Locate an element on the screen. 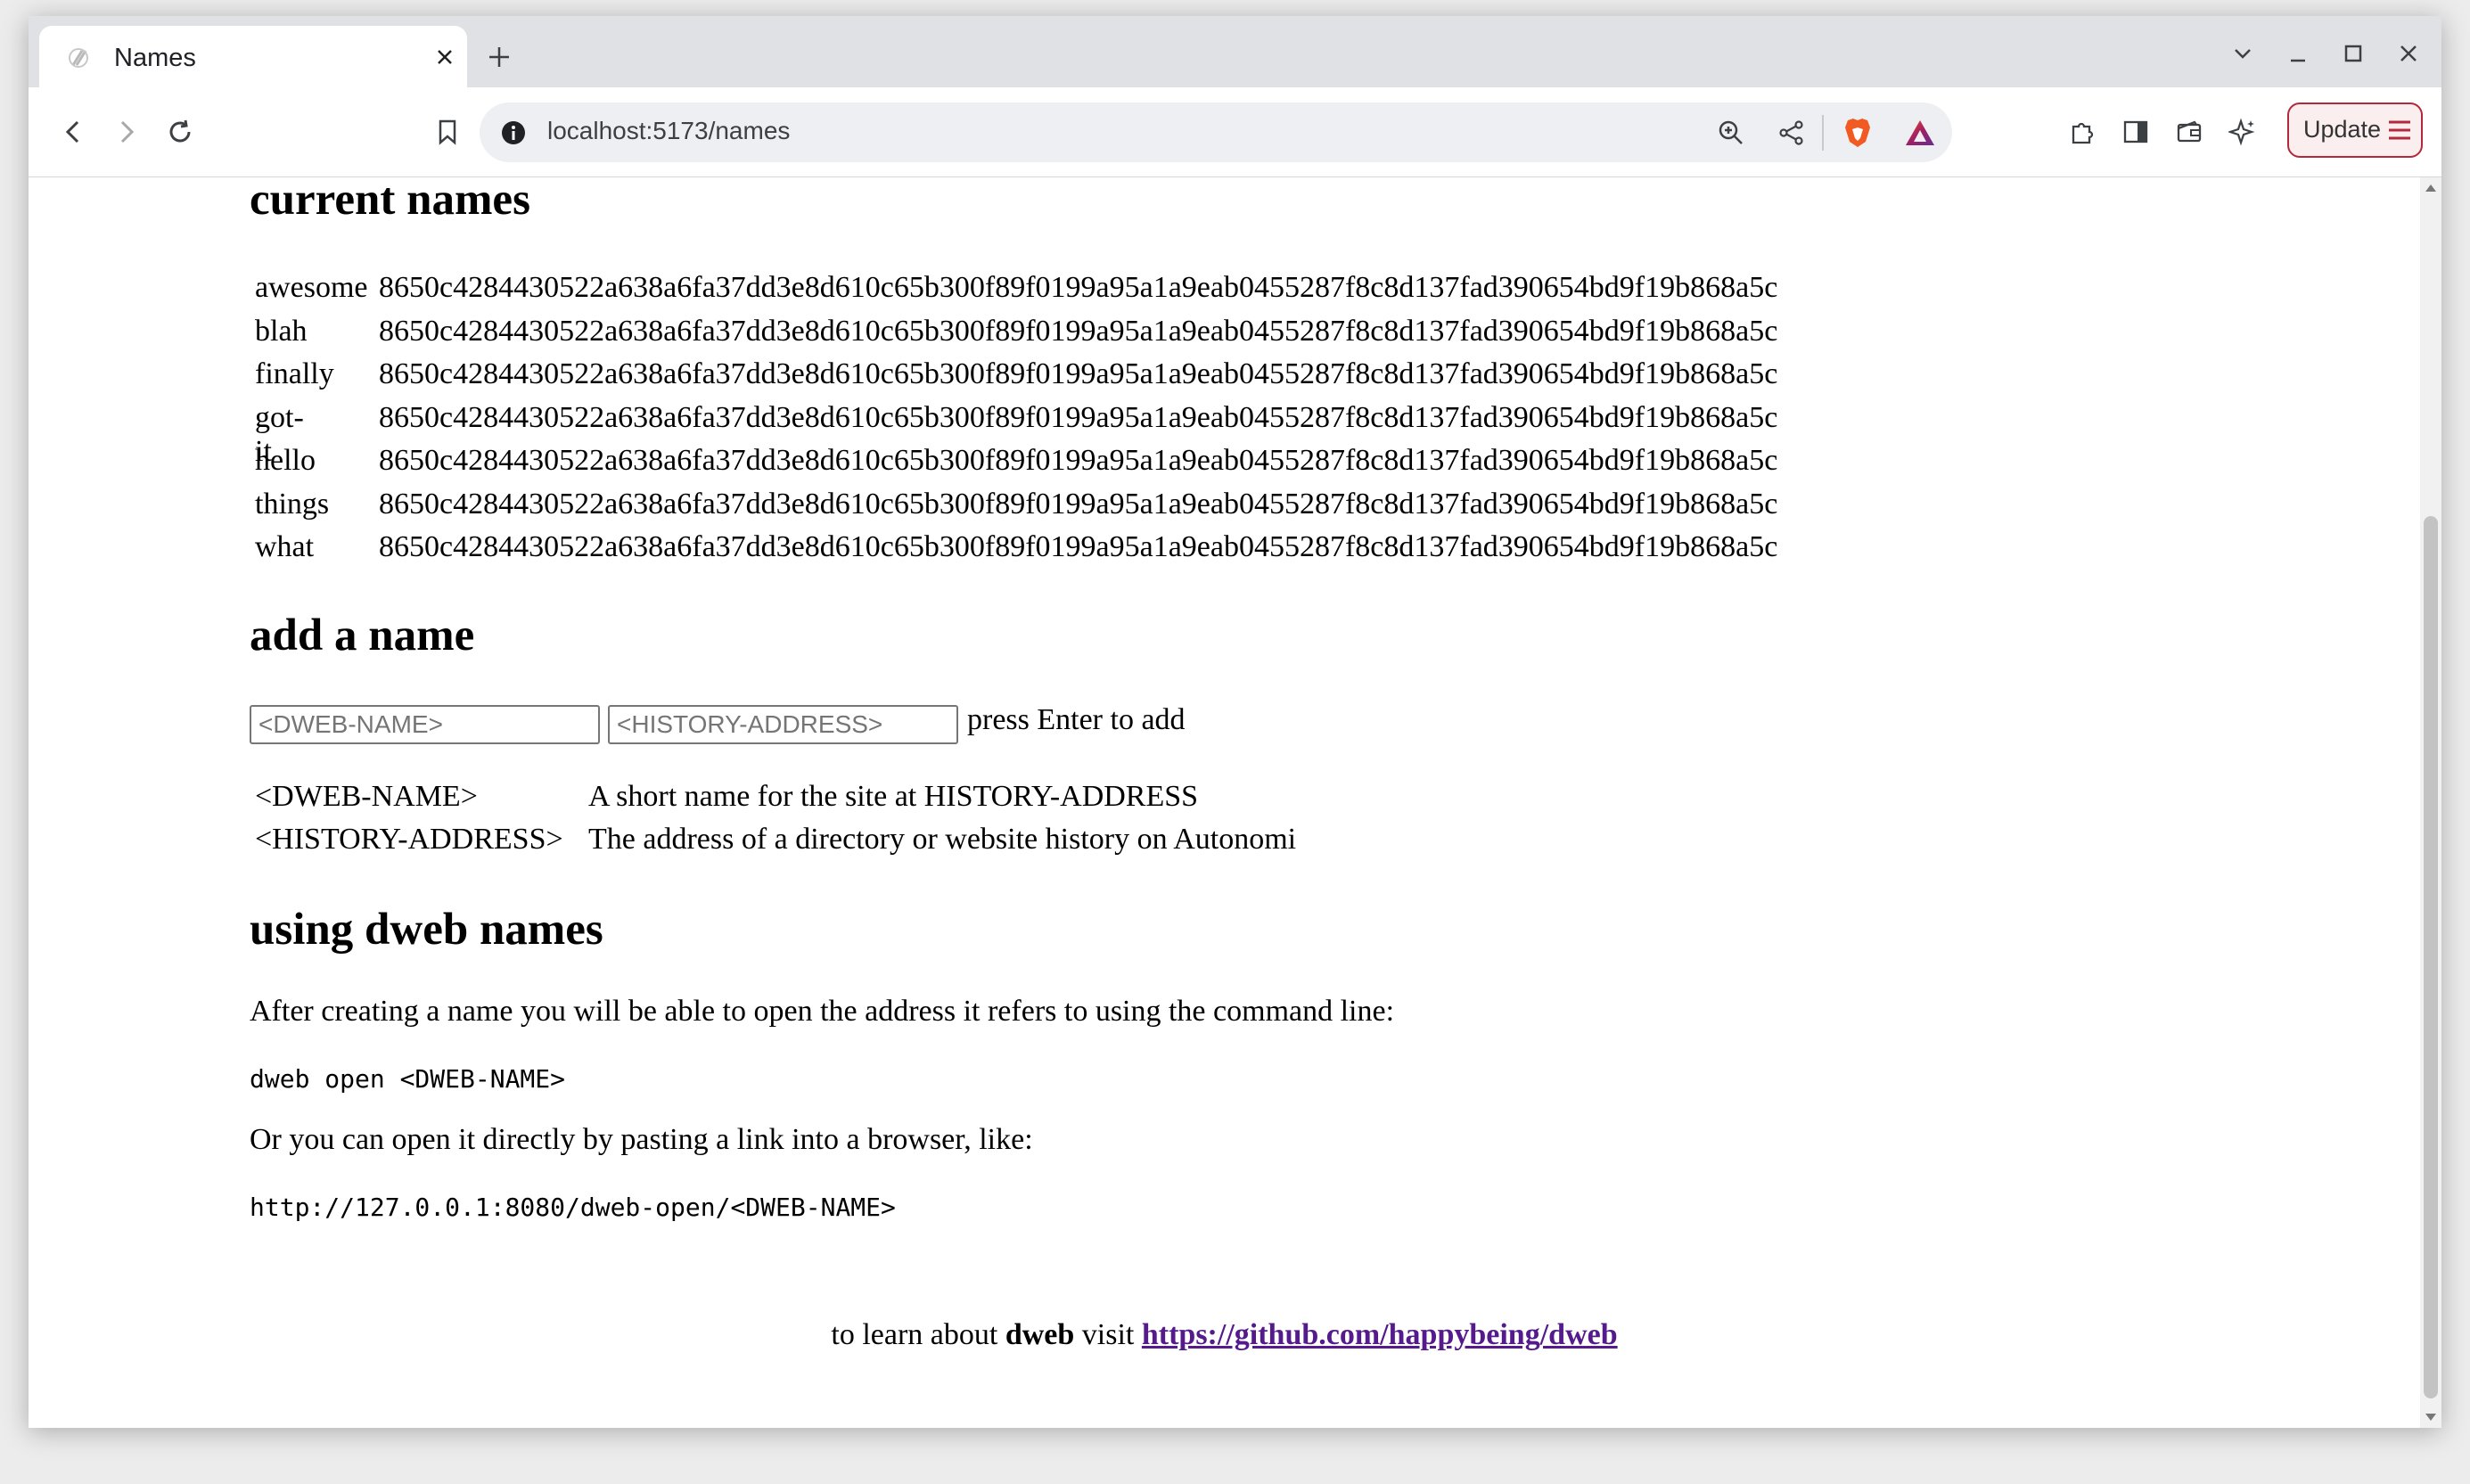 The image size is (2470, 1484). info-icon is located at coordinates (513, 133).